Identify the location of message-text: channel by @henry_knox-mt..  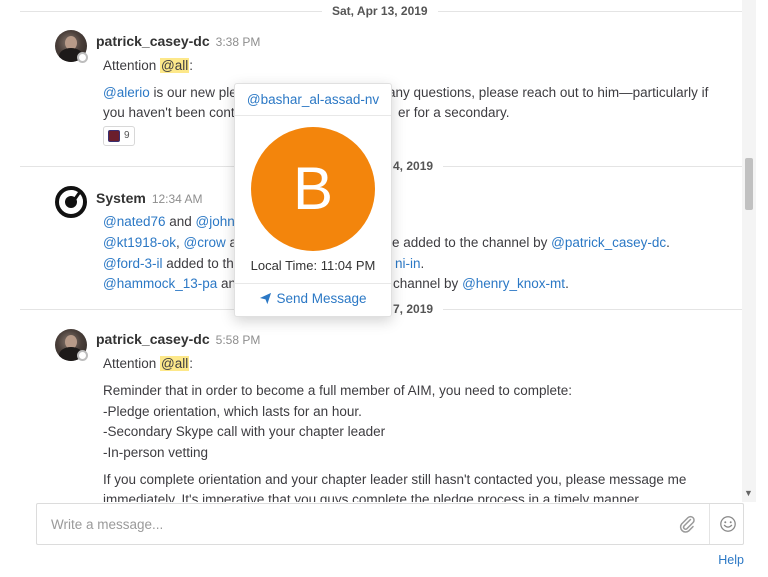
(481, 283).